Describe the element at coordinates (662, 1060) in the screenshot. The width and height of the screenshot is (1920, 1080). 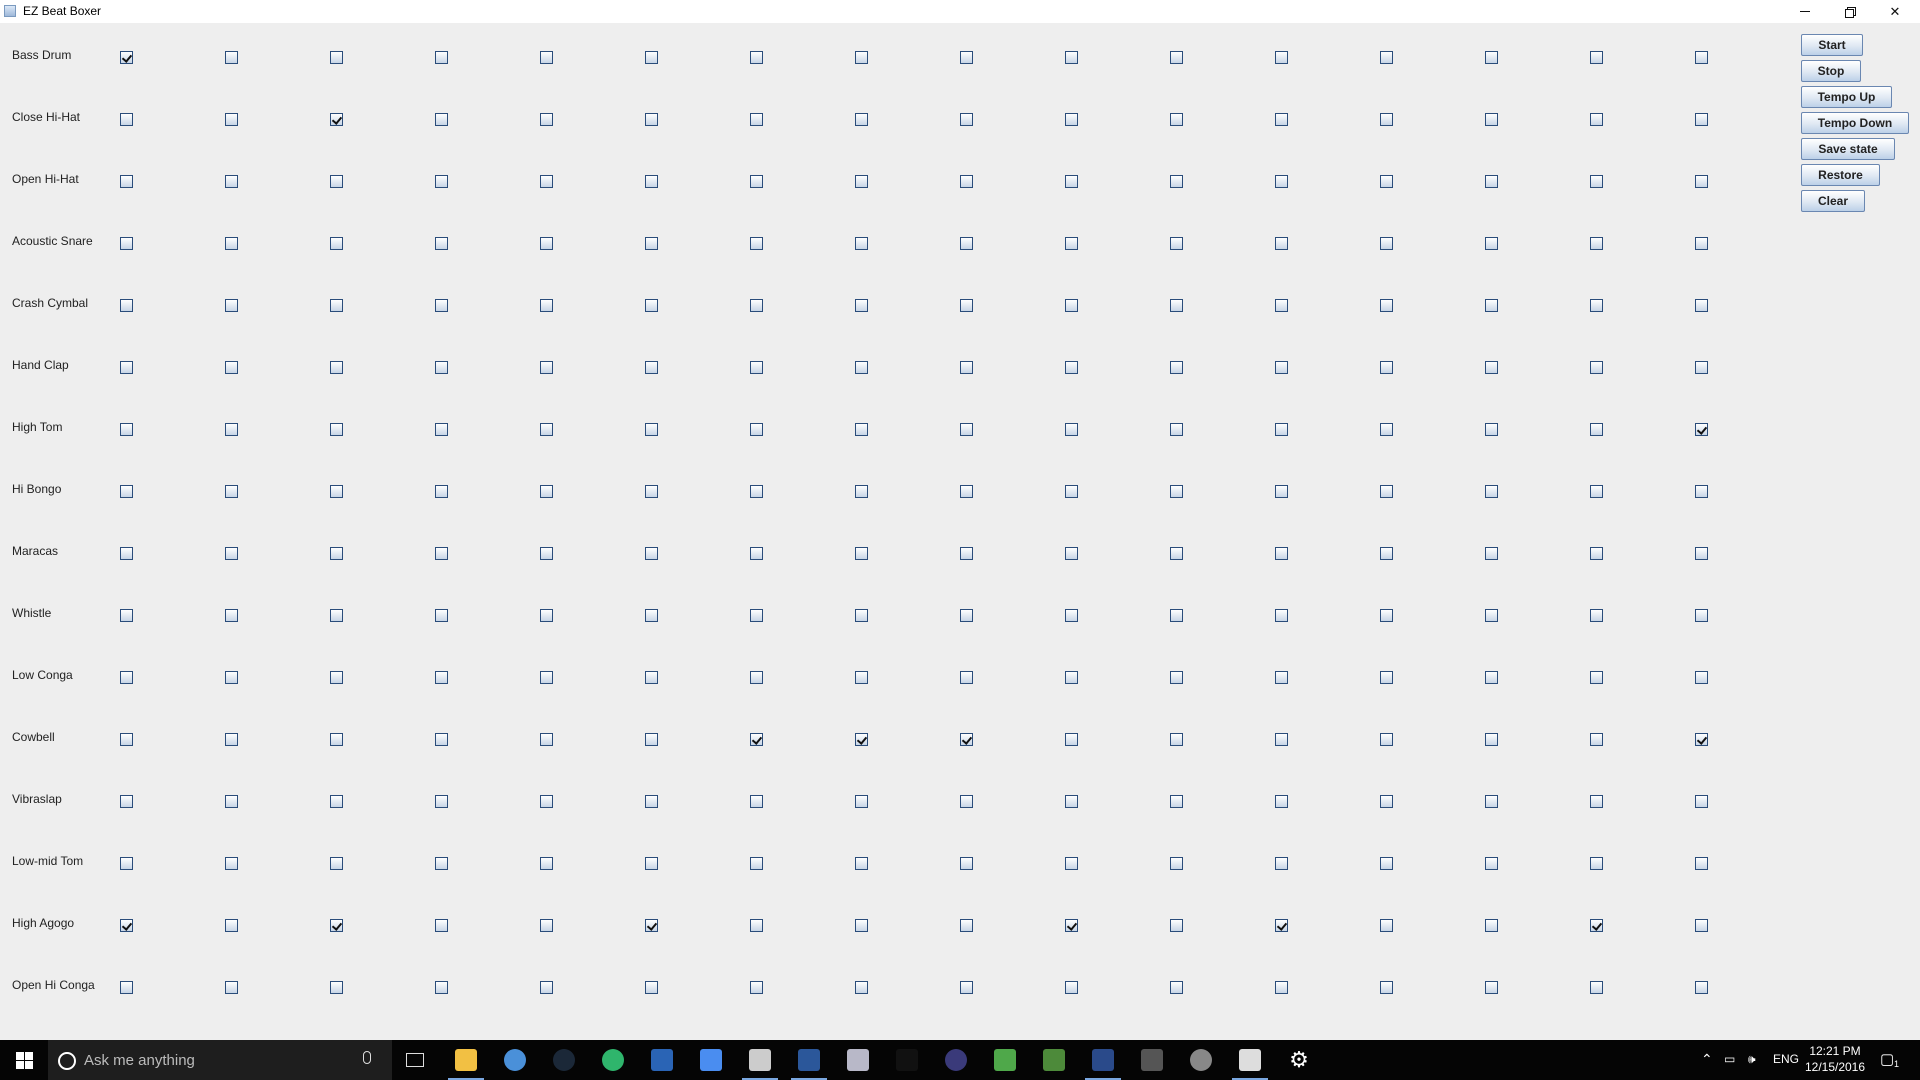
I see `powershell-taskbar-icon` at that location.